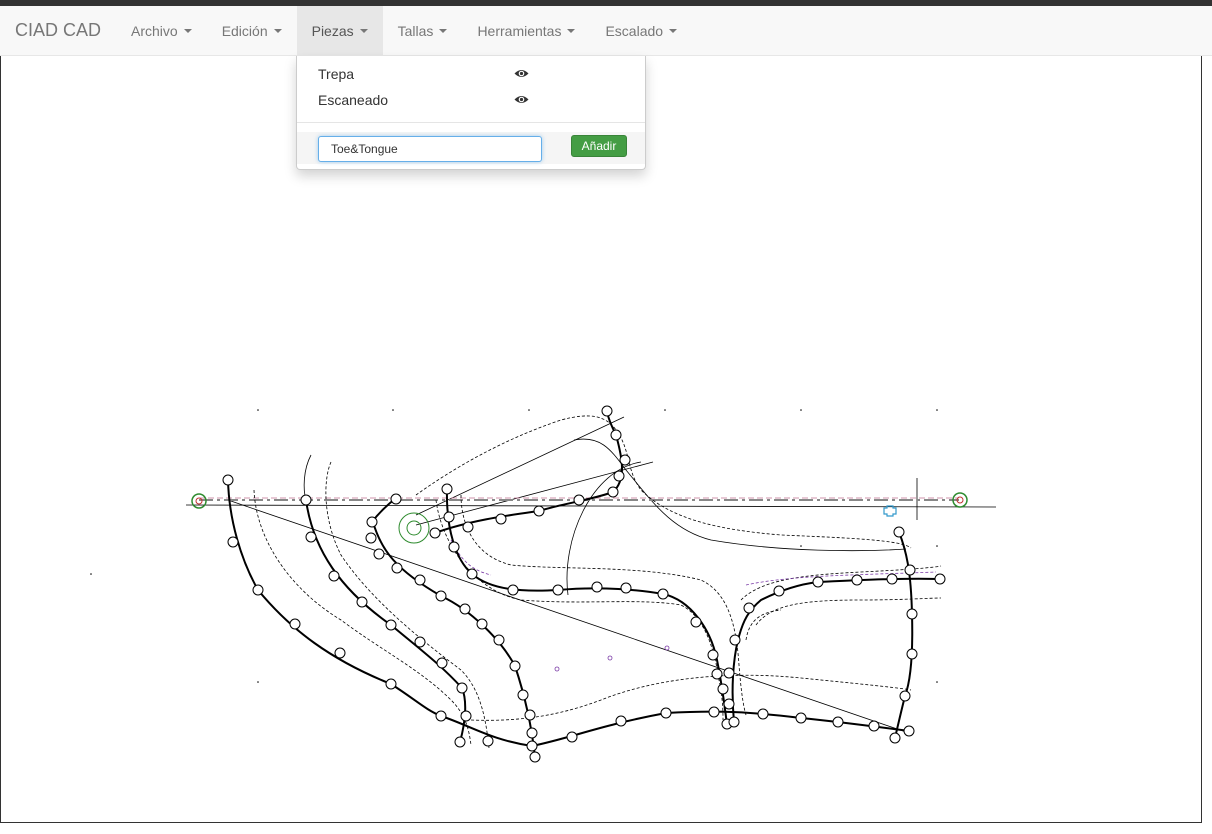 The height and width of the screenshot is (834, 1212). I want to click on menu-archivo: Archivo, so click(161, 31).